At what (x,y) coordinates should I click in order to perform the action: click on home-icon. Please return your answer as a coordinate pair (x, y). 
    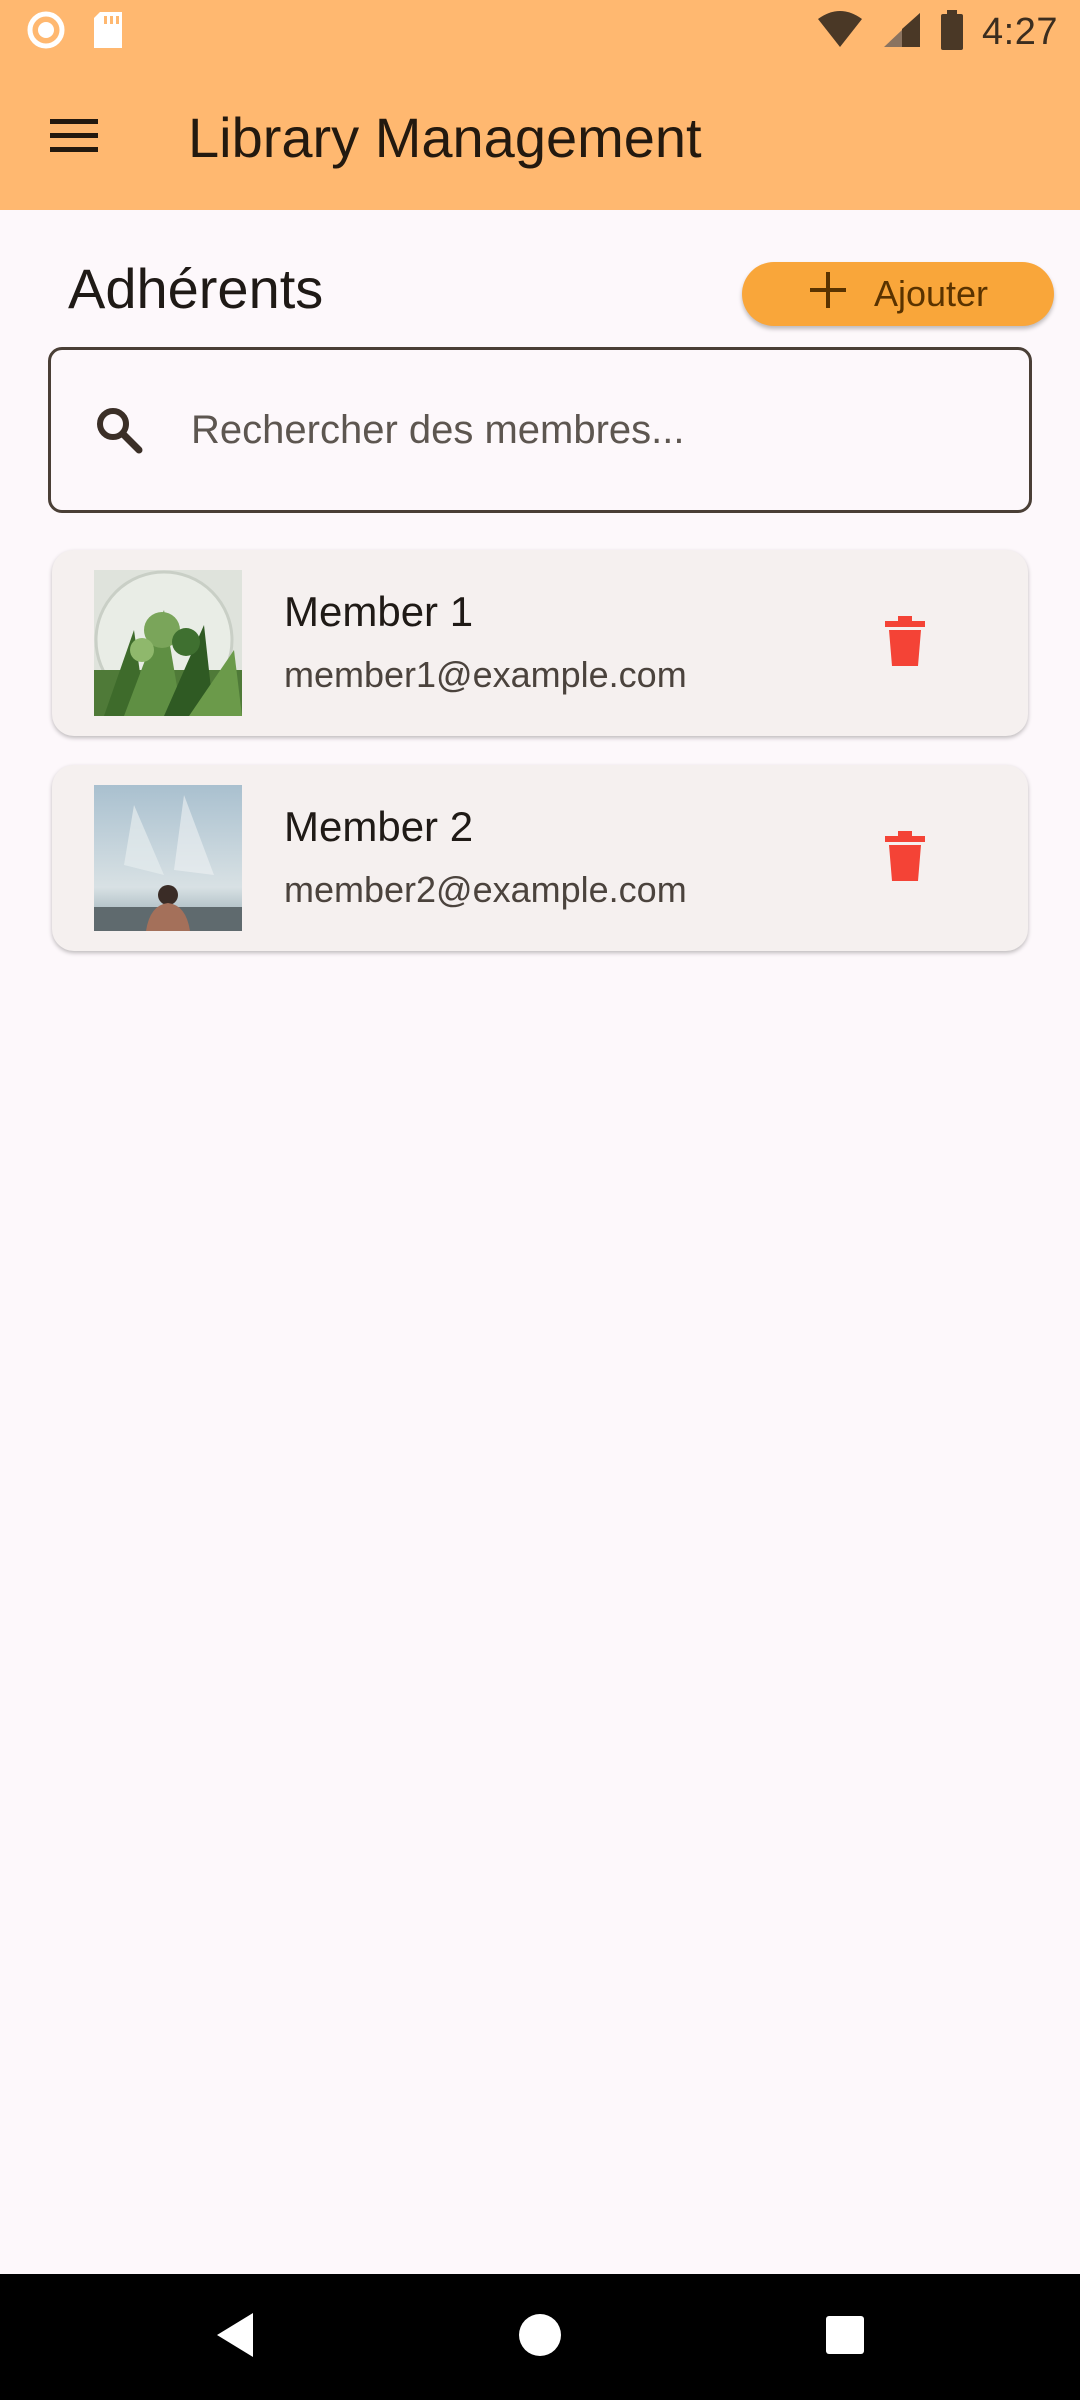
    Looking at the image, I should click on (540, 2337).